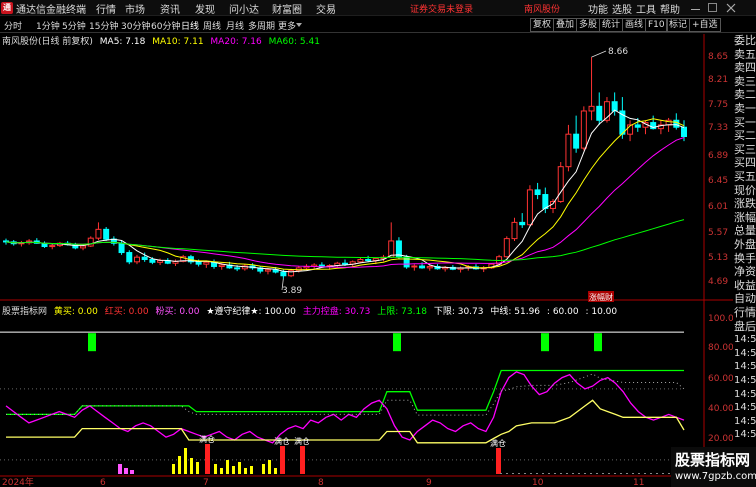 The image size is (756, 487). I want to click on upper-limit-label: 上限: 73.18, so click(402, 312).